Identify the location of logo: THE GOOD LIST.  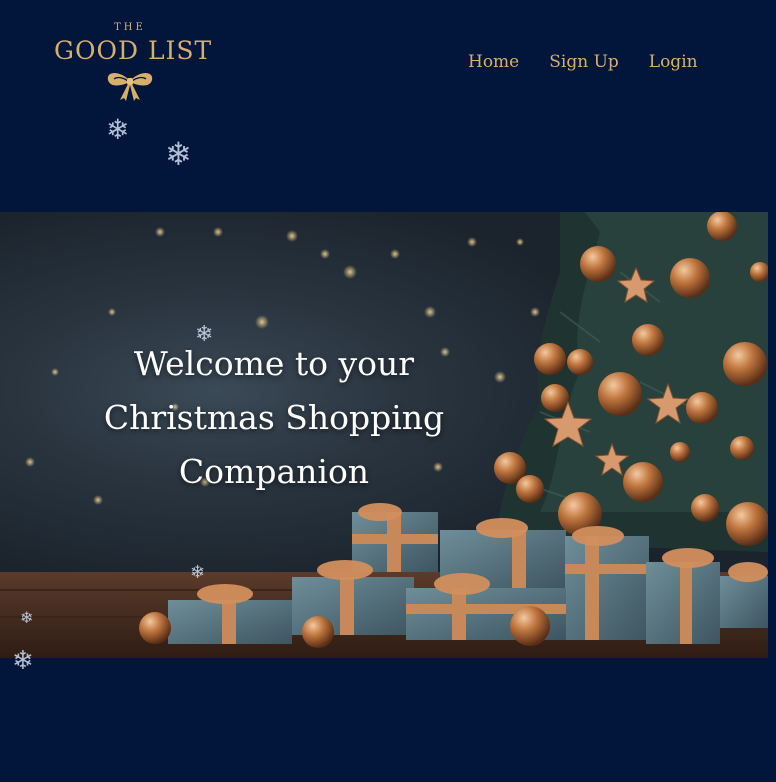
(133, 62).